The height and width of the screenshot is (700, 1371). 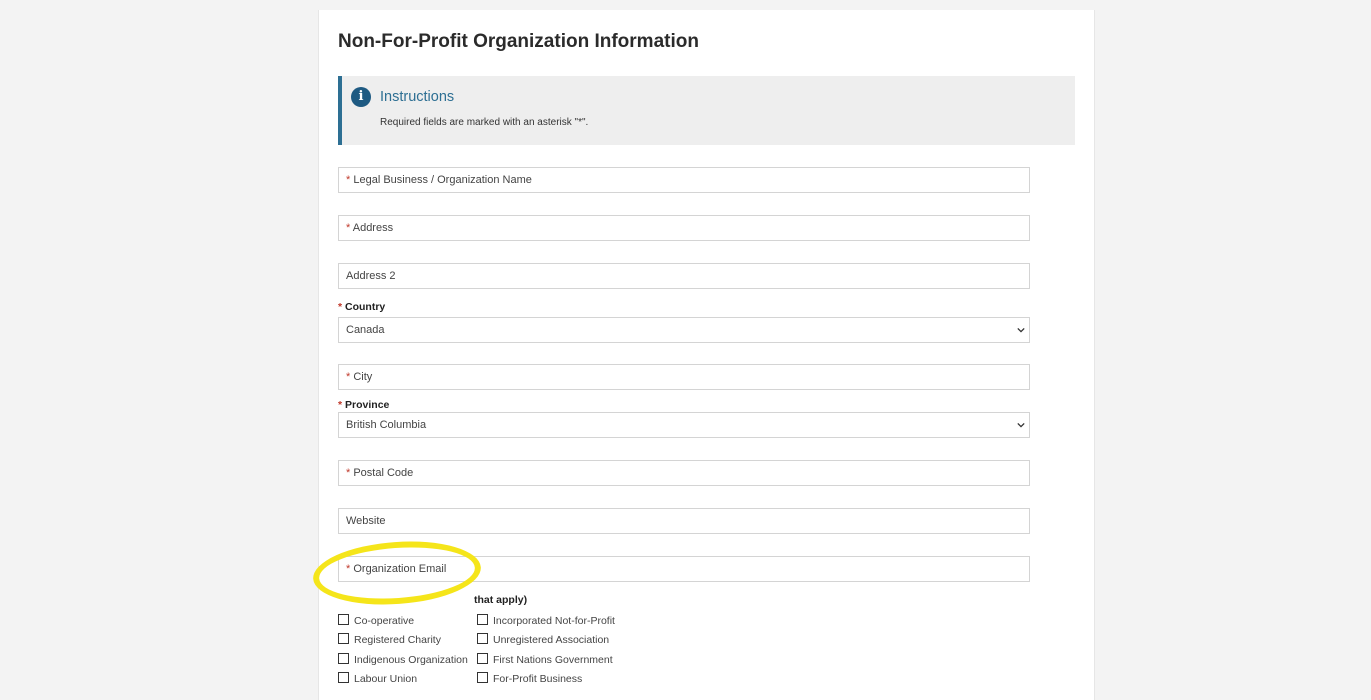 What do you see at coordinates (545, 659) in the screenshot?
I see `option-first-nations-government: First Nations Government` at bounding box center [545, 659].